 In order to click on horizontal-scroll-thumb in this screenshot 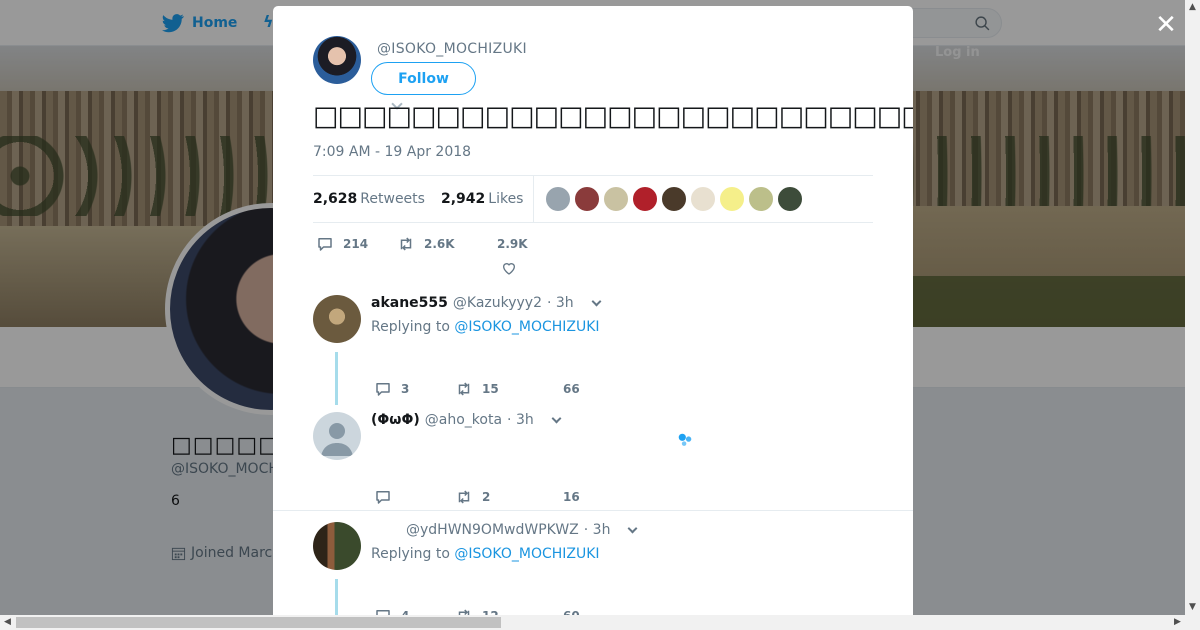, I will do `click(258, 622)`.